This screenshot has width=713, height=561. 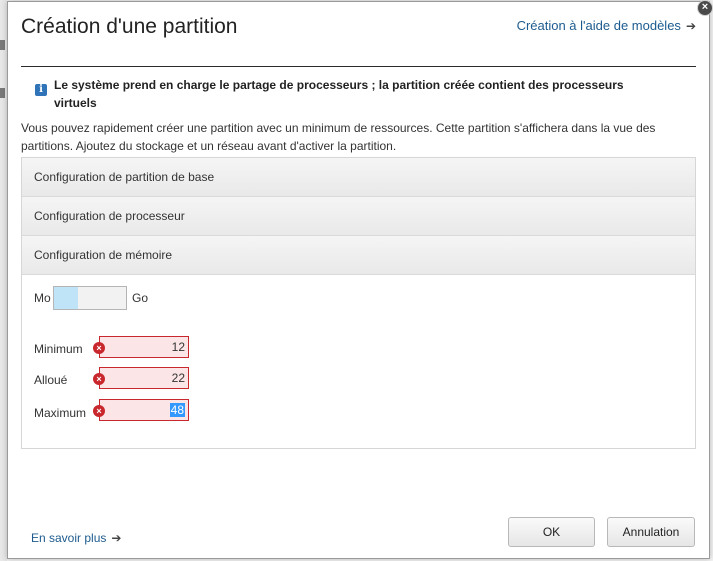 I want to click on allocated-error-icon: ×, so click(x=99, y=379).